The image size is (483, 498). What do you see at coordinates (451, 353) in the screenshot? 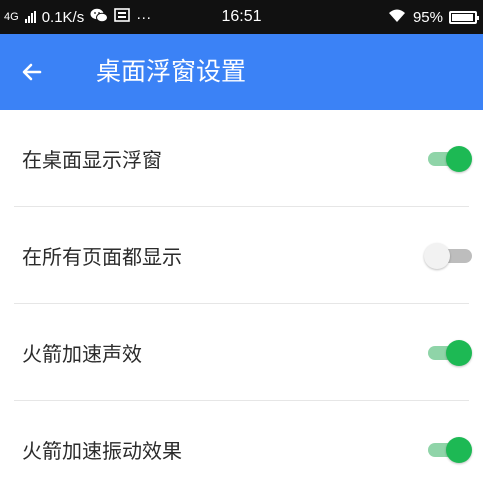
I see `rocket-sound-toggle` at bounding box center [451, 353].